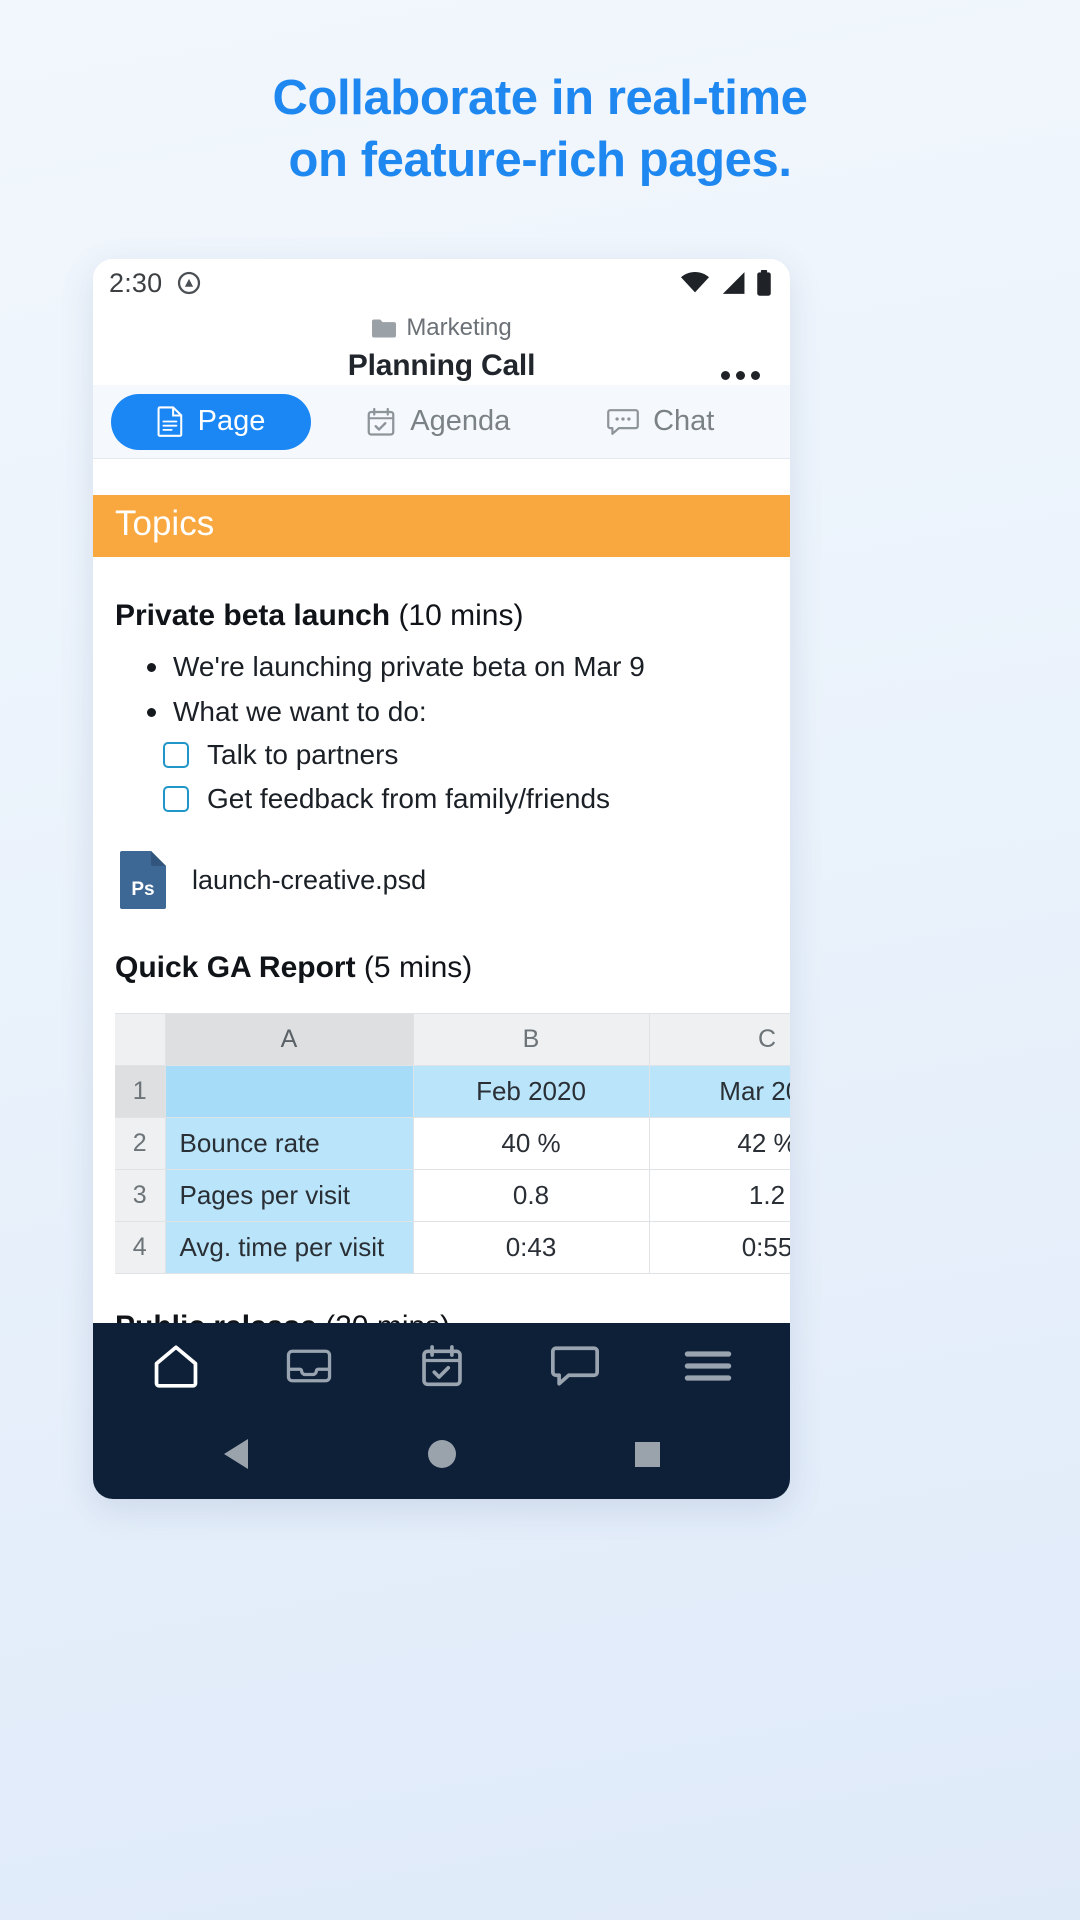  I want to click on system-recents-button, so click(648, 1454).